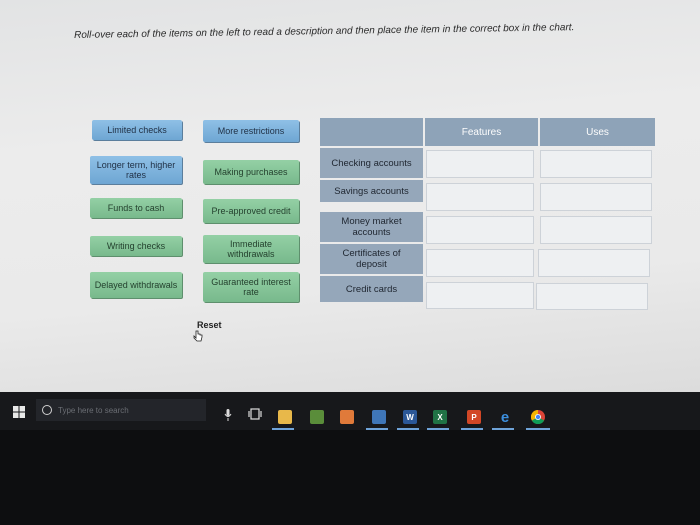 The height and width of the screenshot is (525, 700). I want to click on item-label: More restrictions, so click(251, 131).